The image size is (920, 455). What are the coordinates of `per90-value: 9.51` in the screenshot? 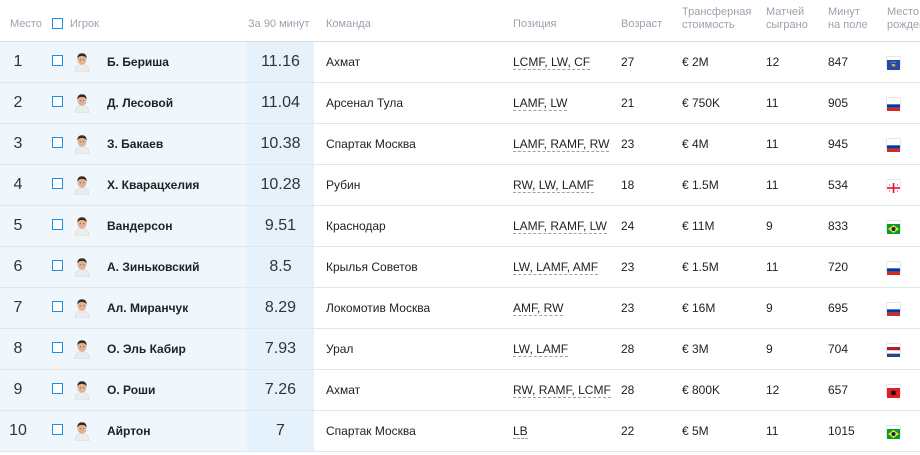 It's located at (280, 225).